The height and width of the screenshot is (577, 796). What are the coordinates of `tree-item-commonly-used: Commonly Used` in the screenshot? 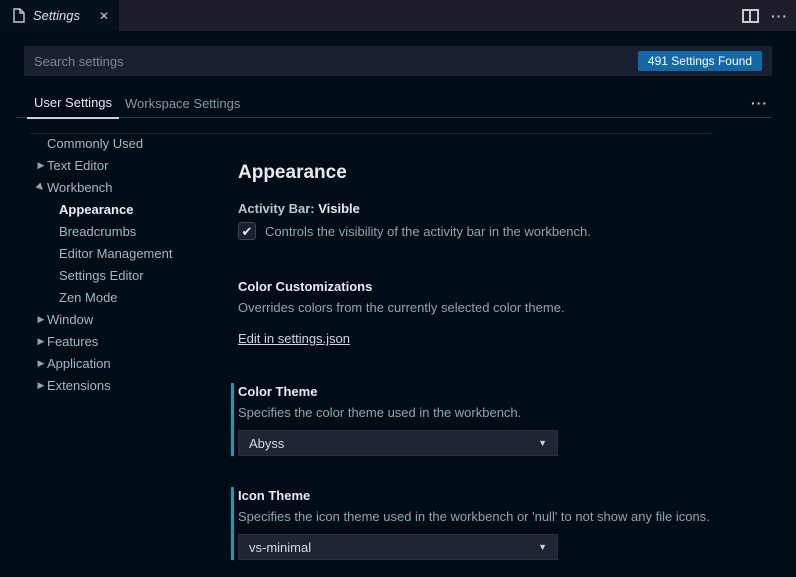 It's located at (108, 143).